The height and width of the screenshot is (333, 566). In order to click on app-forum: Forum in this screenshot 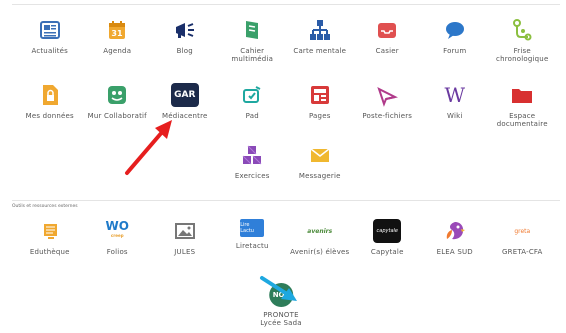, I will do `click(455, 40)`.